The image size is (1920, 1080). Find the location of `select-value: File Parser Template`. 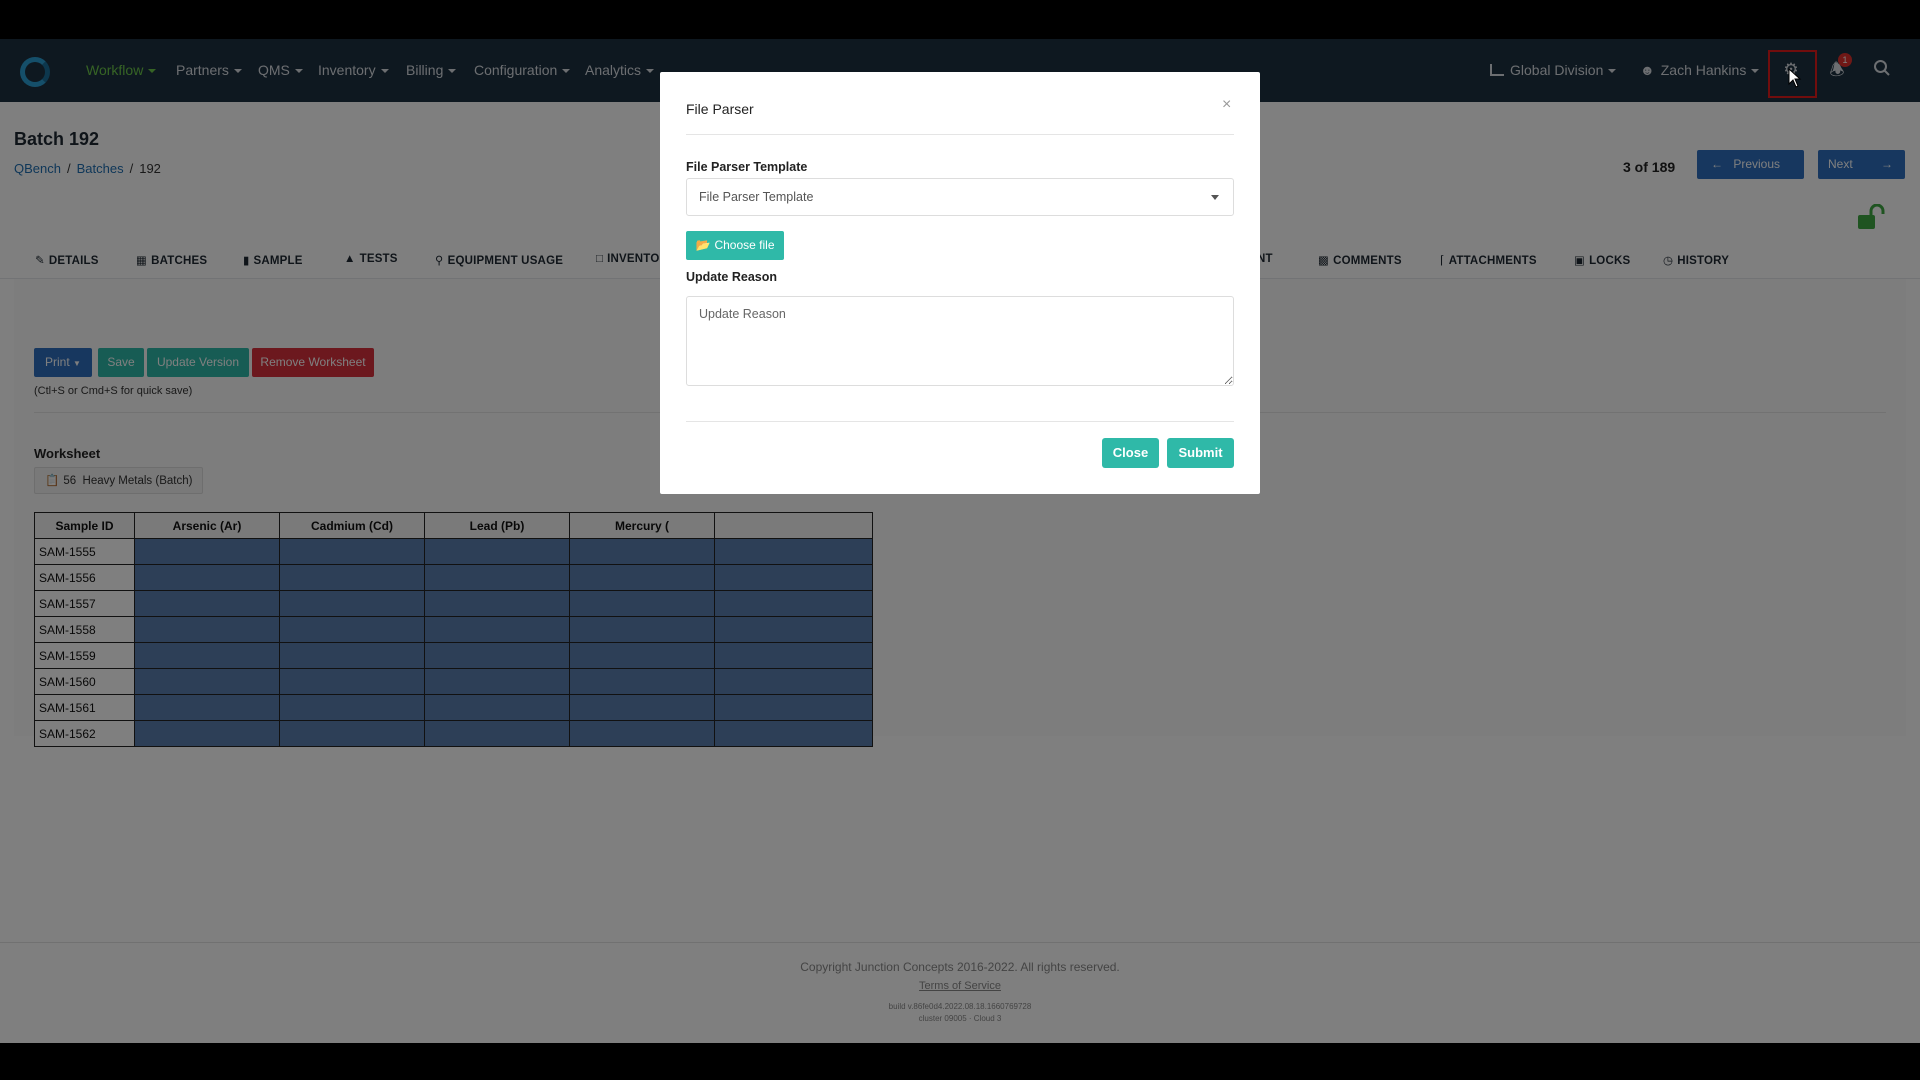

select-value: File Parser Template is located at coordinates (756, 197).